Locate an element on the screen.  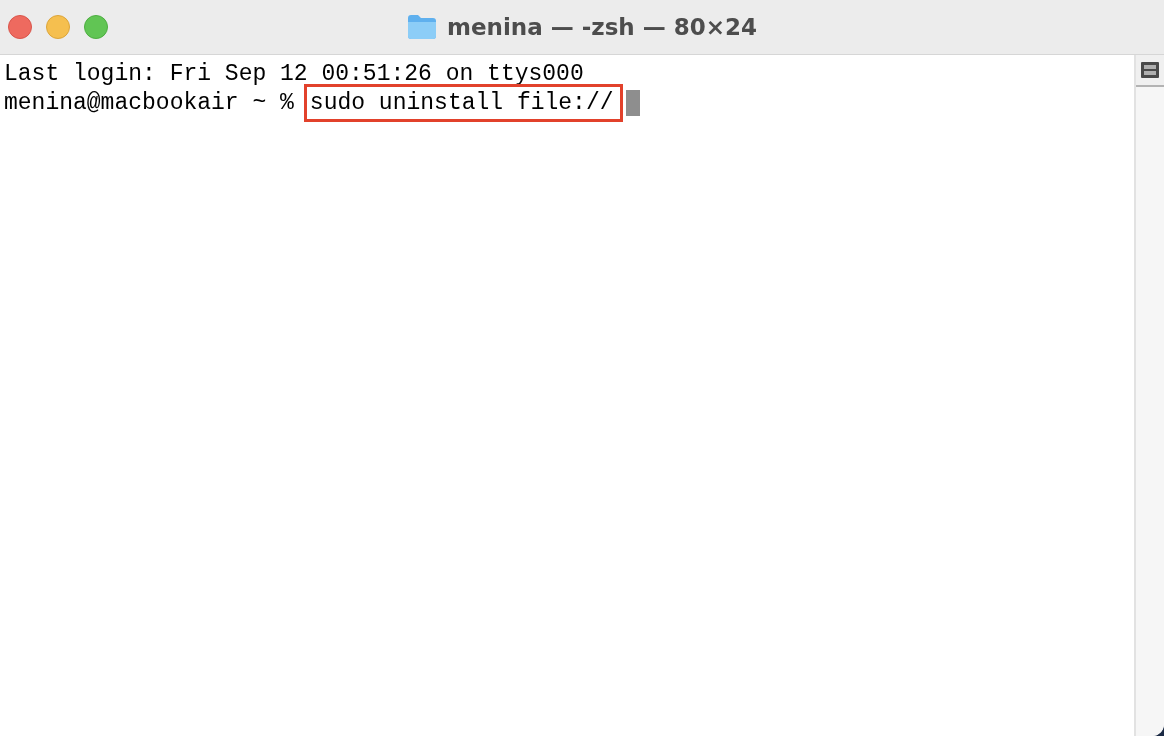
zoom-button is located at coordinates (96, 27).